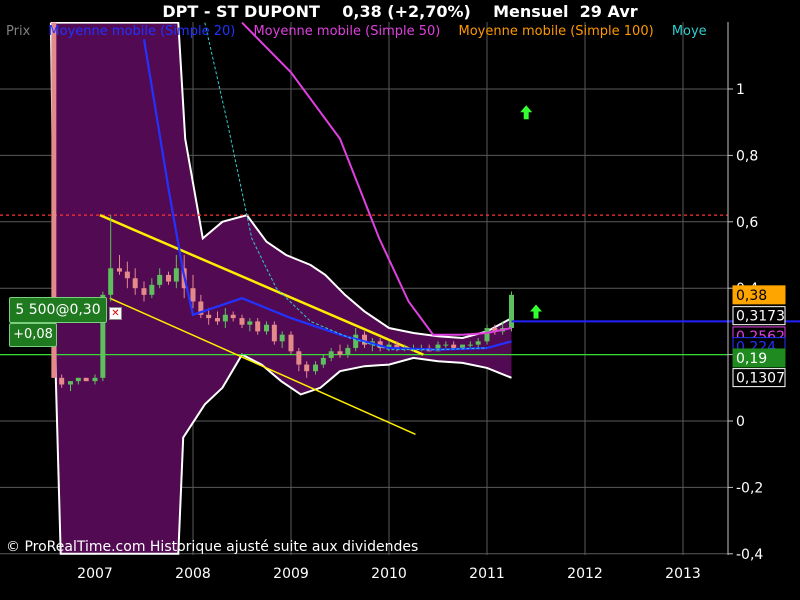 The image size is (800, 600). Describe the element at coordinates (760, 317) in the screenshot. I see `price-label: 0,3173` at that location.